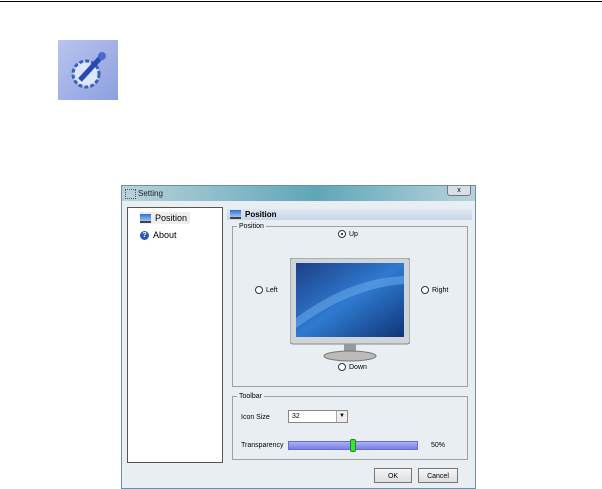  What do you see at coordinates (350, 310) in the screenshot?
I see `monitor-preview-image` at bounding box center [350, 310].